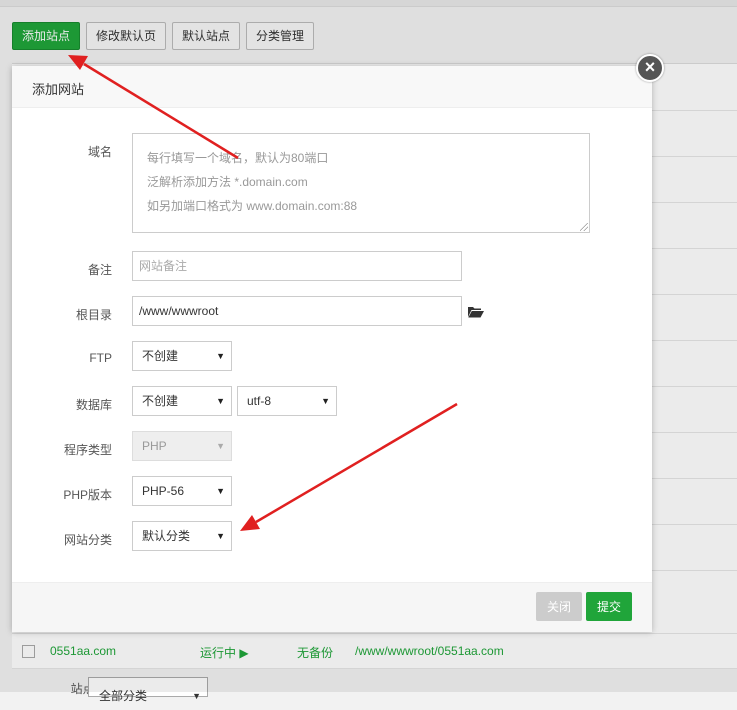 The width and height of the screenshot is (737, 710). I want to click on php-version-value: PHP-56, so click(163, 491).